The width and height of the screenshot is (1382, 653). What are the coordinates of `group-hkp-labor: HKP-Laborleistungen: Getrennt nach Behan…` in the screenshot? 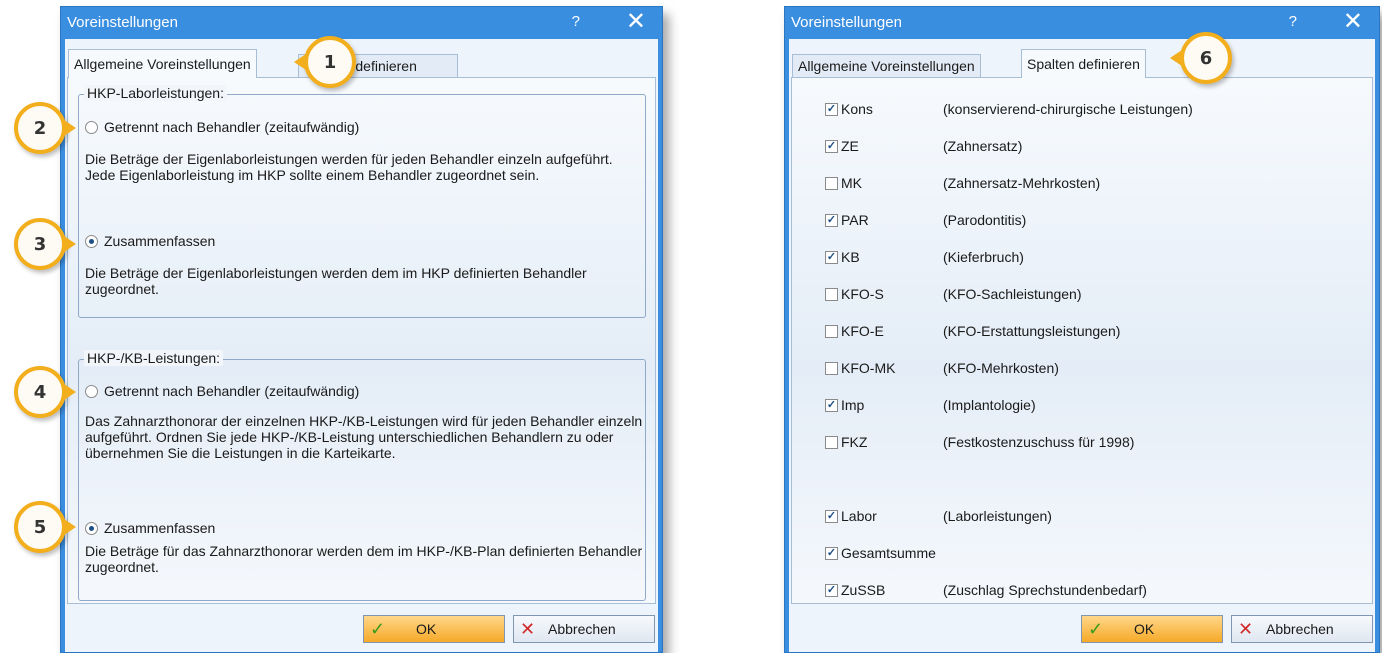 It's located at (362, 201).